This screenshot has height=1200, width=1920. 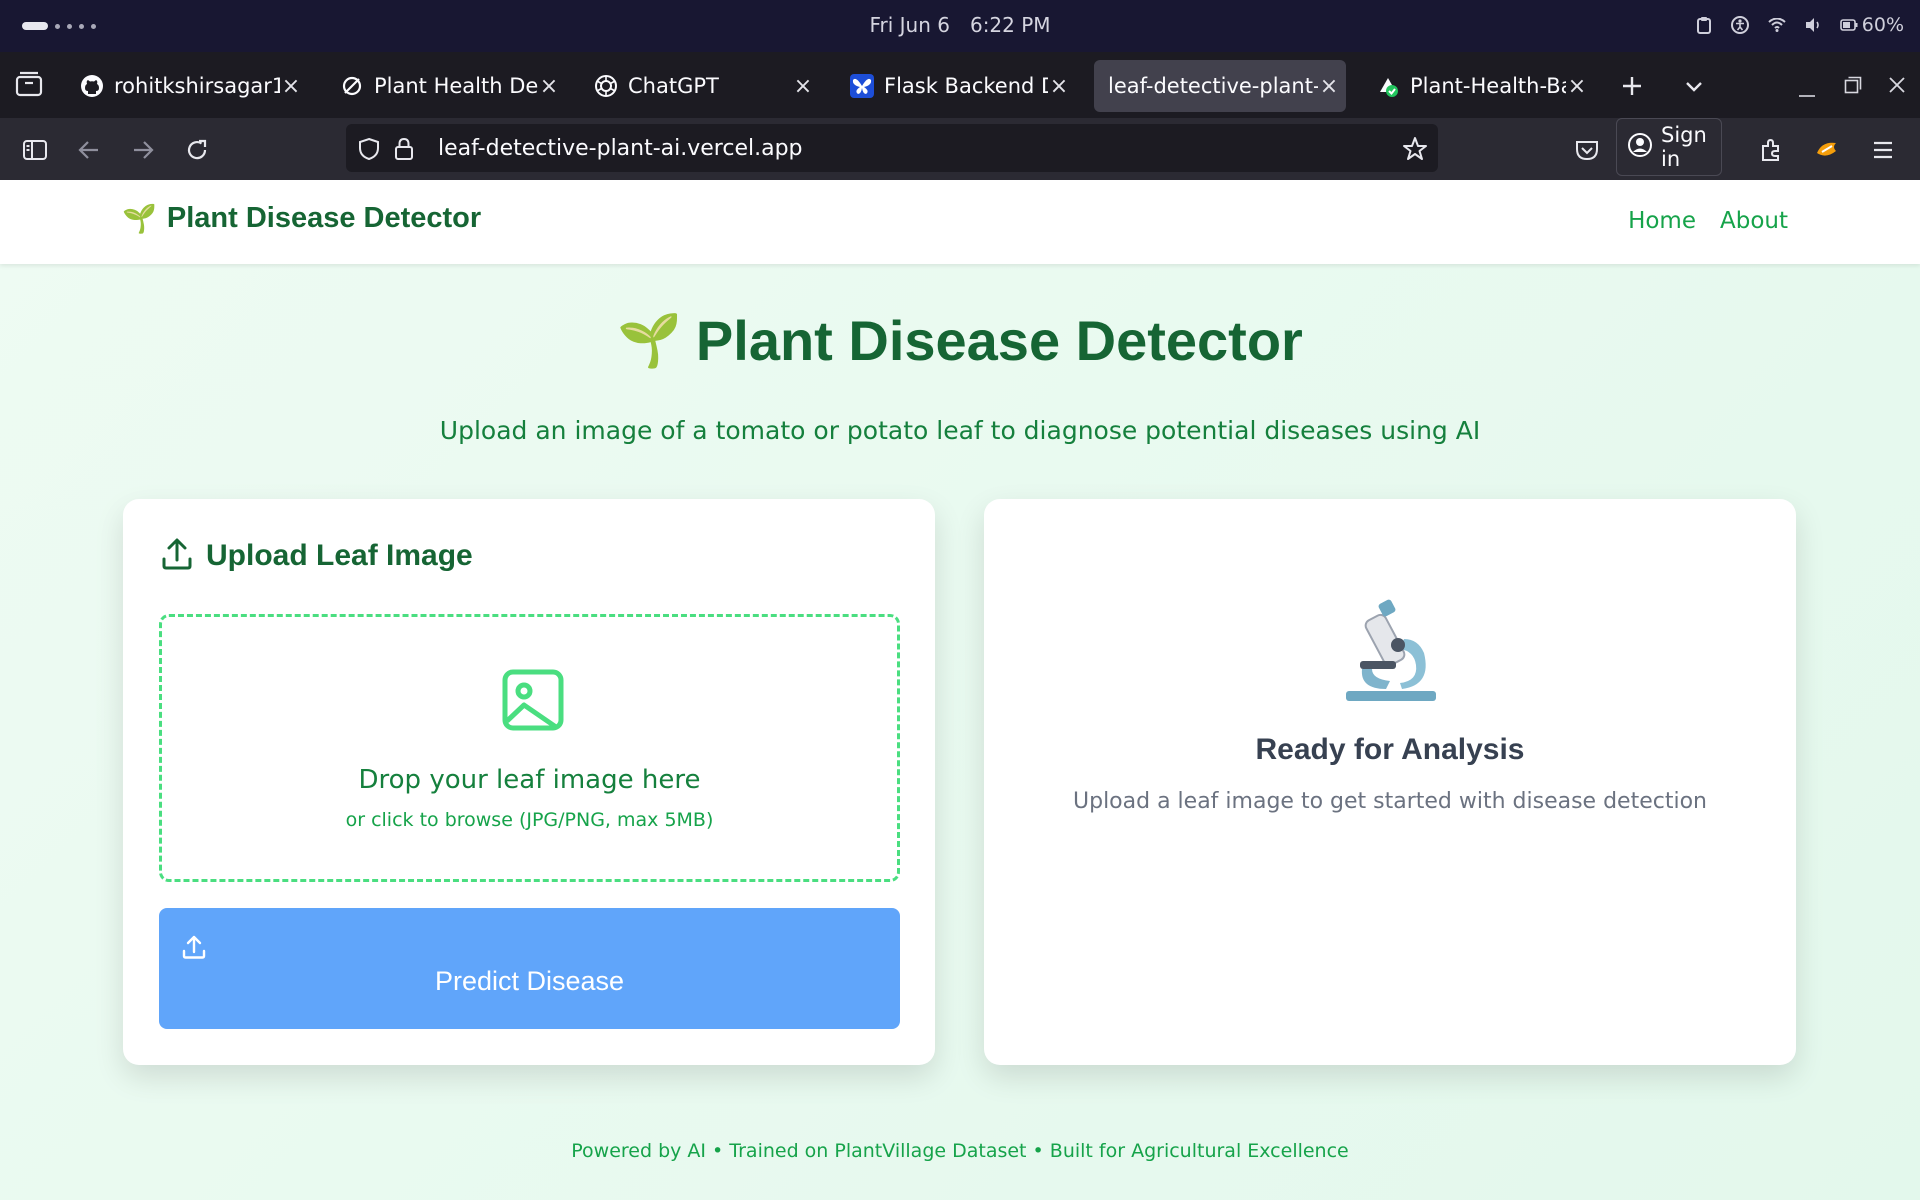 I want to click on result-title: Ready for Analysis, so click(x=1390, y=749).